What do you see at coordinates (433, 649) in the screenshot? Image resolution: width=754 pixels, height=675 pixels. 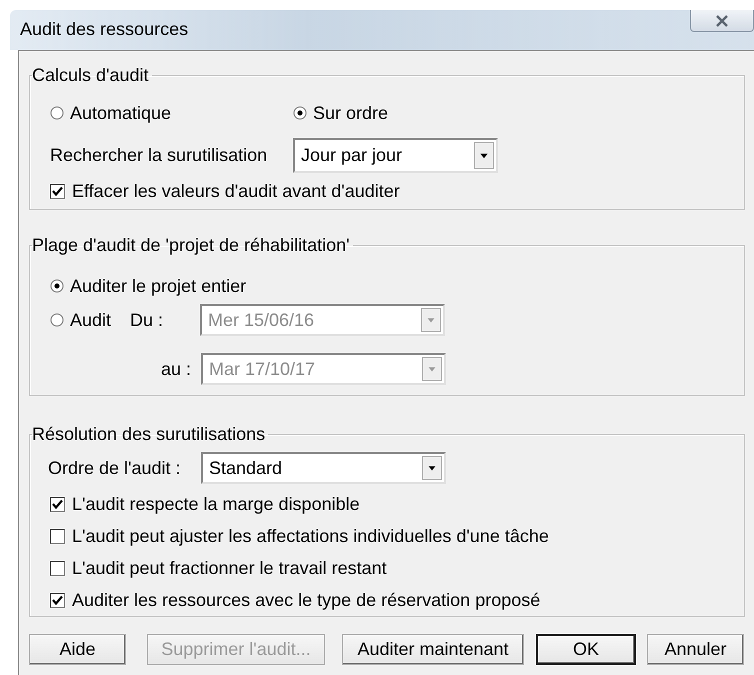 I see `dialog-button: Auditer maintenant` at bounding box center [433, 649].